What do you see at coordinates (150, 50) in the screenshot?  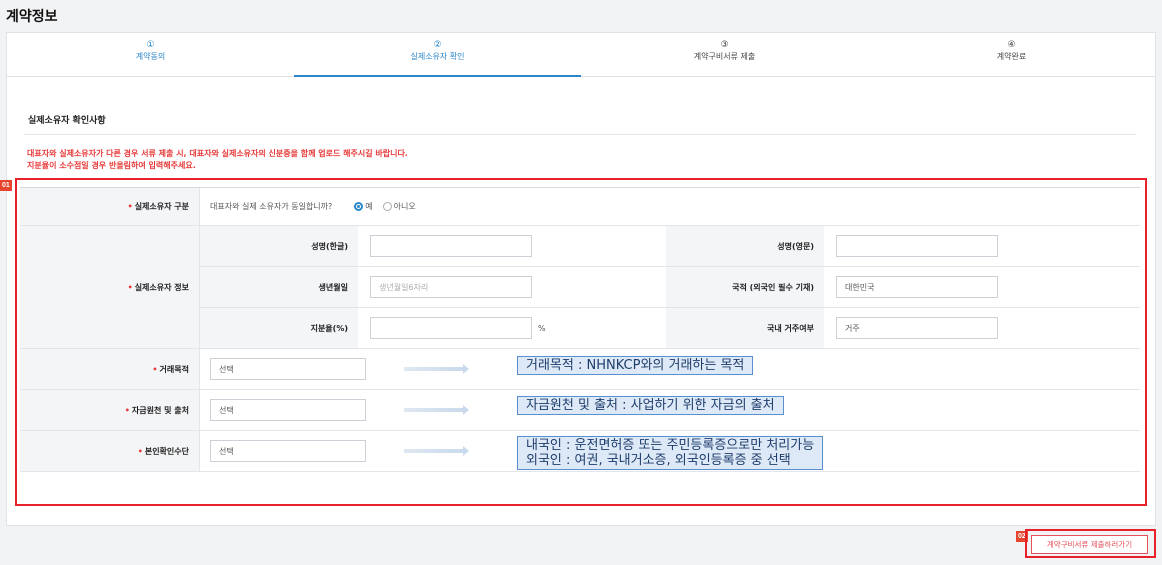 I see `step-1: ① 계약동의` at bounding box center [150, 50].